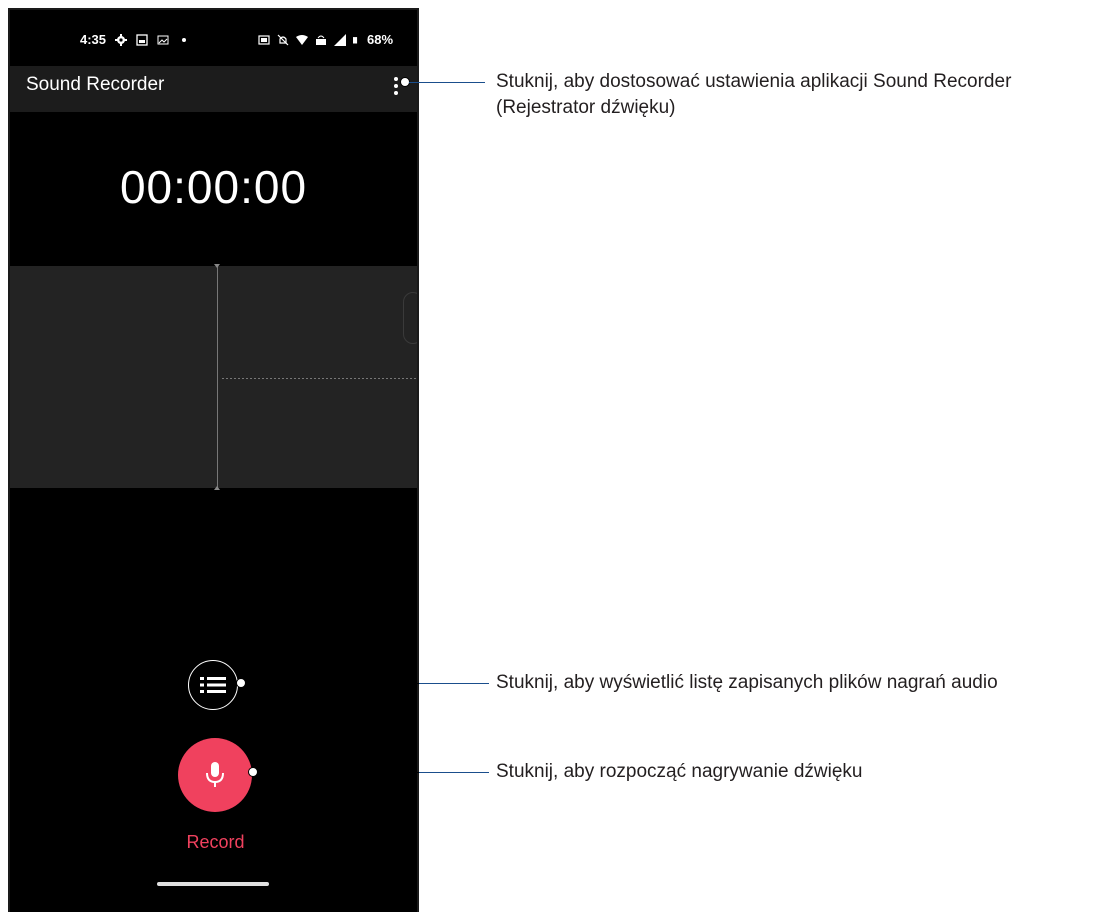  I want to click on app-title: Sound Recorder, so click(95, 84).